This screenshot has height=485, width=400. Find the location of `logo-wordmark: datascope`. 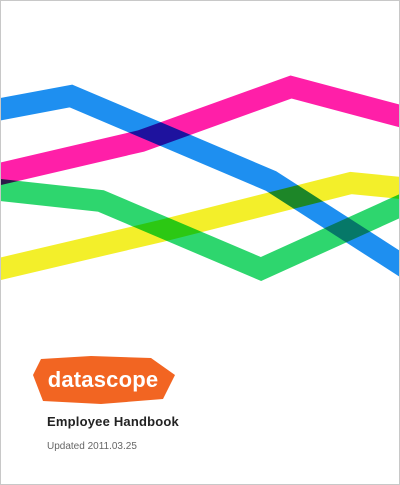

logo-wordmark: datascope is located at coordinates (103, 379).